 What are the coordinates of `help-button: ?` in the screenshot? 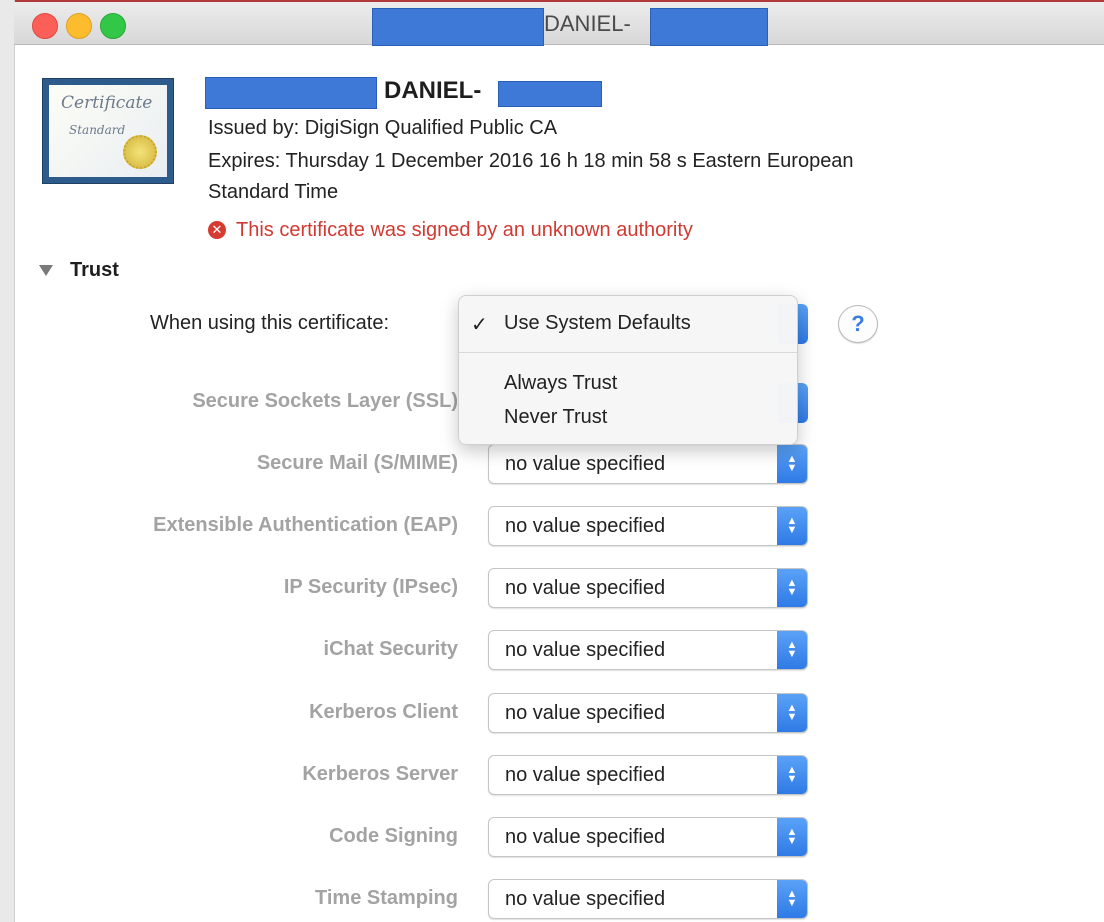 It's located at (858, 324).